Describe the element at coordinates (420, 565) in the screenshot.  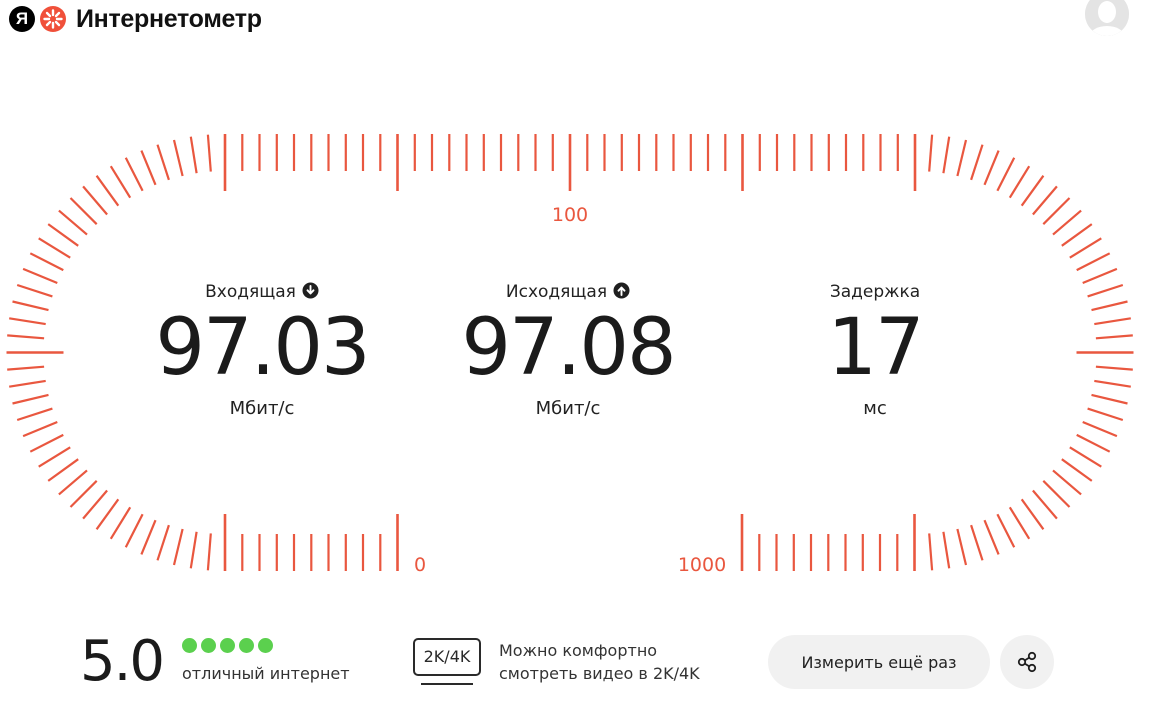
I see `gauge-label-0: 0` at that location.